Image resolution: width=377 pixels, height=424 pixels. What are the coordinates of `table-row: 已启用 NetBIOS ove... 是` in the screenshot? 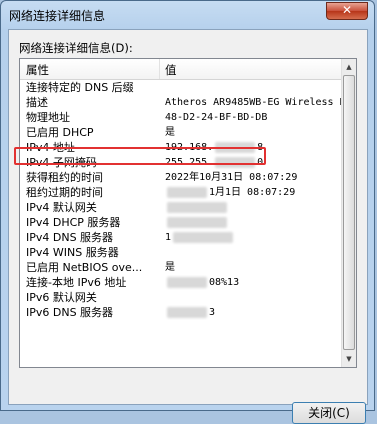 It's located at (182, 267).